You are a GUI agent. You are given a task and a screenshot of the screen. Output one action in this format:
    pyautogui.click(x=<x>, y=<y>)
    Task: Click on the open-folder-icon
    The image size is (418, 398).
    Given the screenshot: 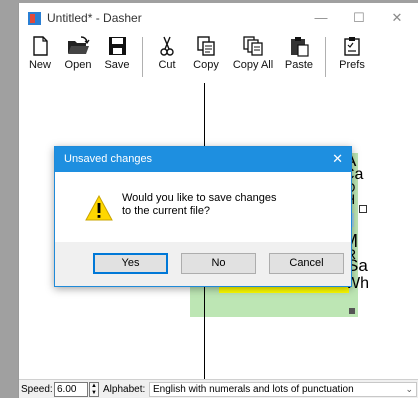 What is the action you would take?
    pyautogui.click(x=79, y=45)
    